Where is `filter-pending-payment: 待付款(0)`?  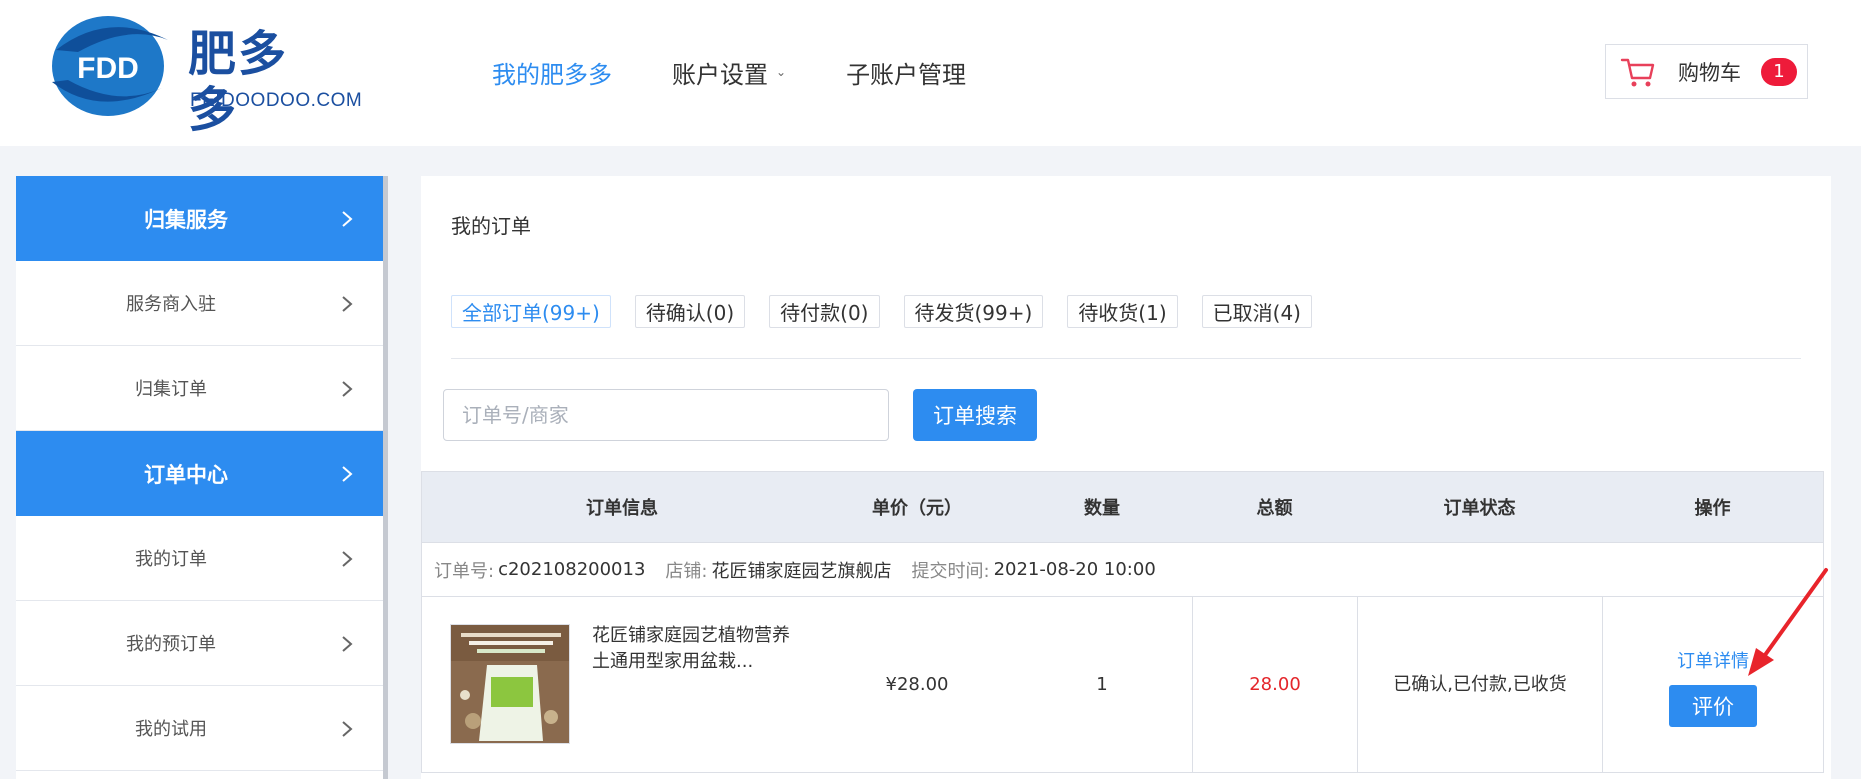 filter-pending-payment: 待付款(0) is located at coordinates (824, 311).